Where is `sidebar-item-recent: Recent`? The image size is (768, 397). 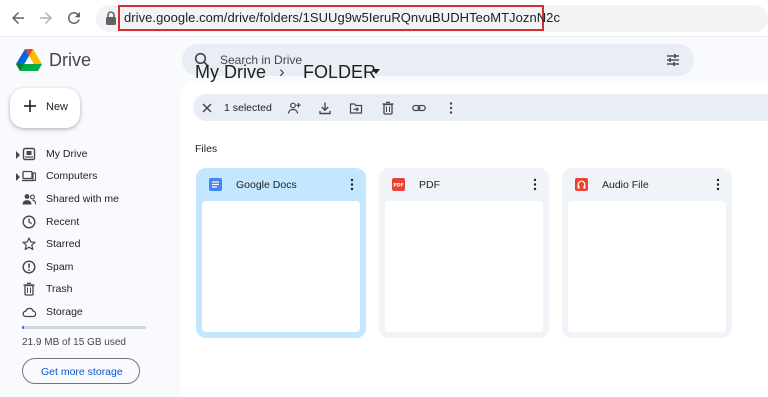
sidebar-item-recent: Recent is located at coordinates (85, 222).